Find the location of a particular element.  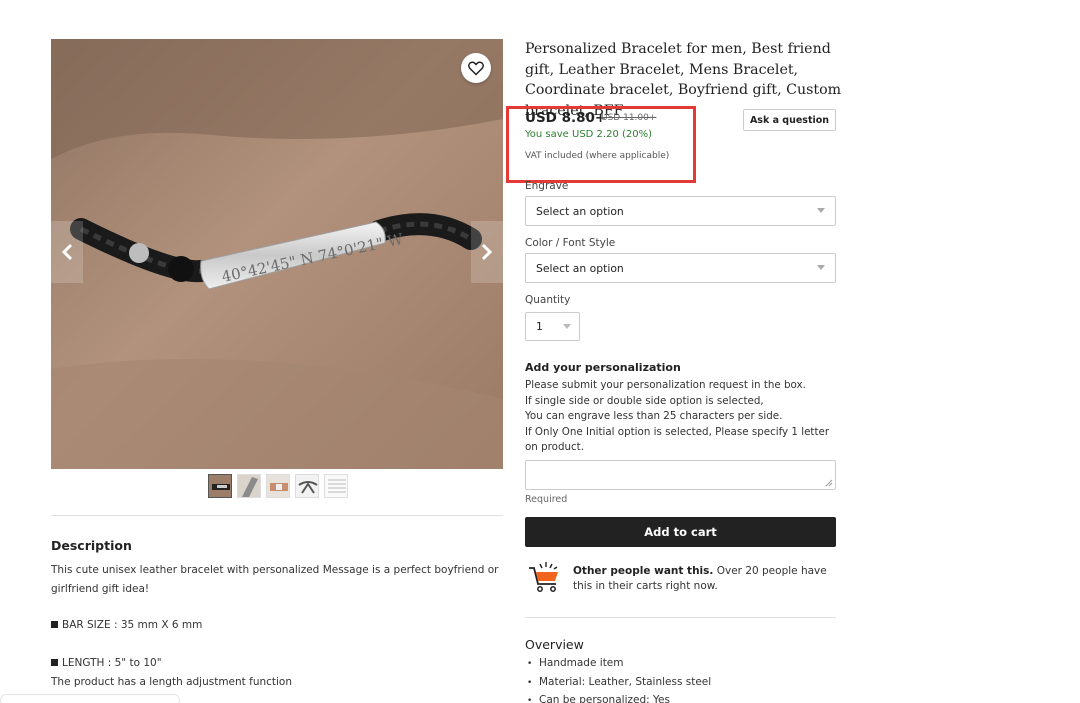

savings-text: You save USD 2.20 (20%) is located at coordinates (589, 134).